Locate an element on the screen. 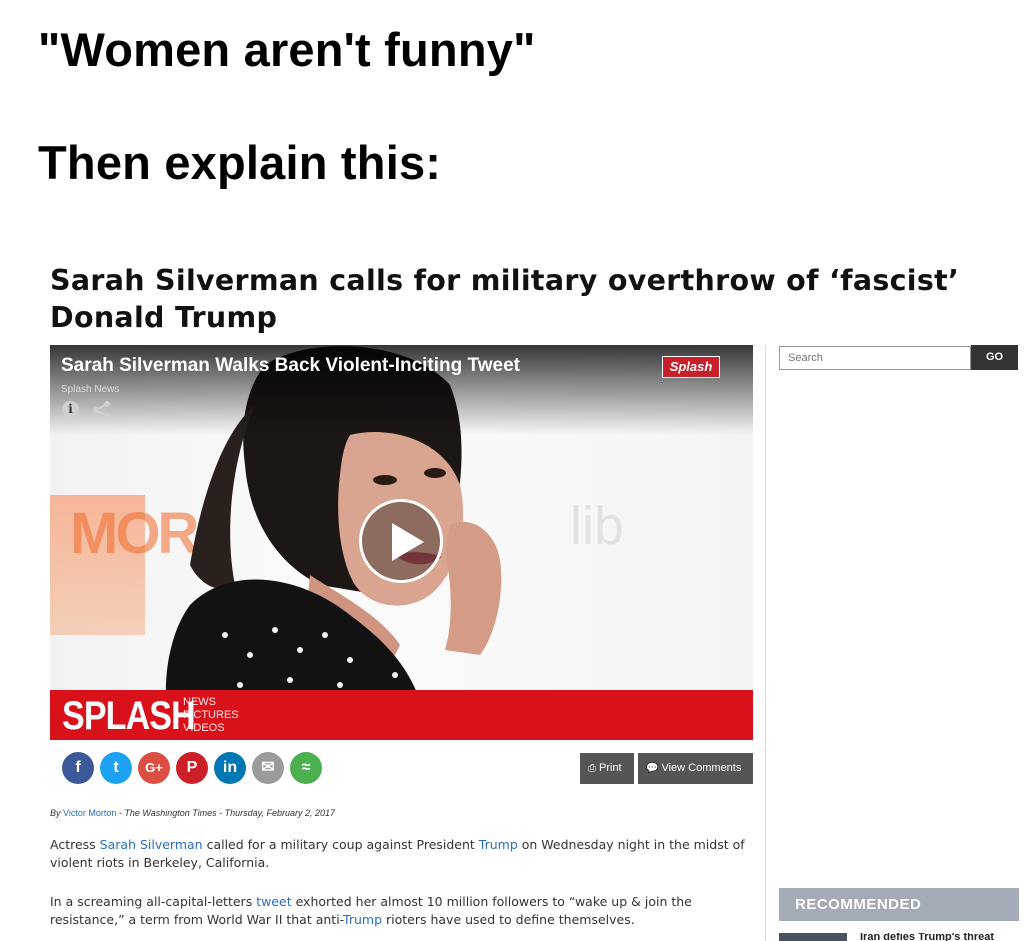 This screenshot has width=1025, height=941. link-tweet: tweet is located at coordinates (273, 901).